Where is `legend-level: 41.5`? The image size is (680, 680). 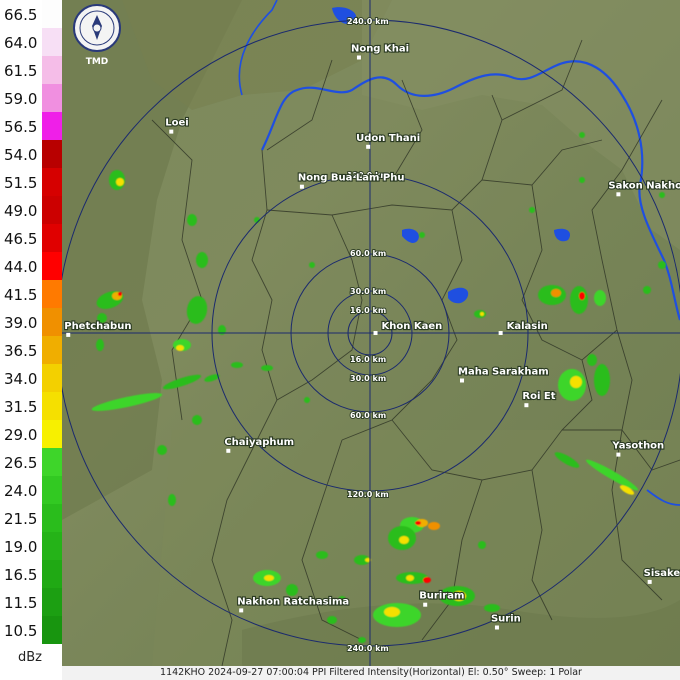 legend-level: 41.5 is located at coordinates (31, 294).